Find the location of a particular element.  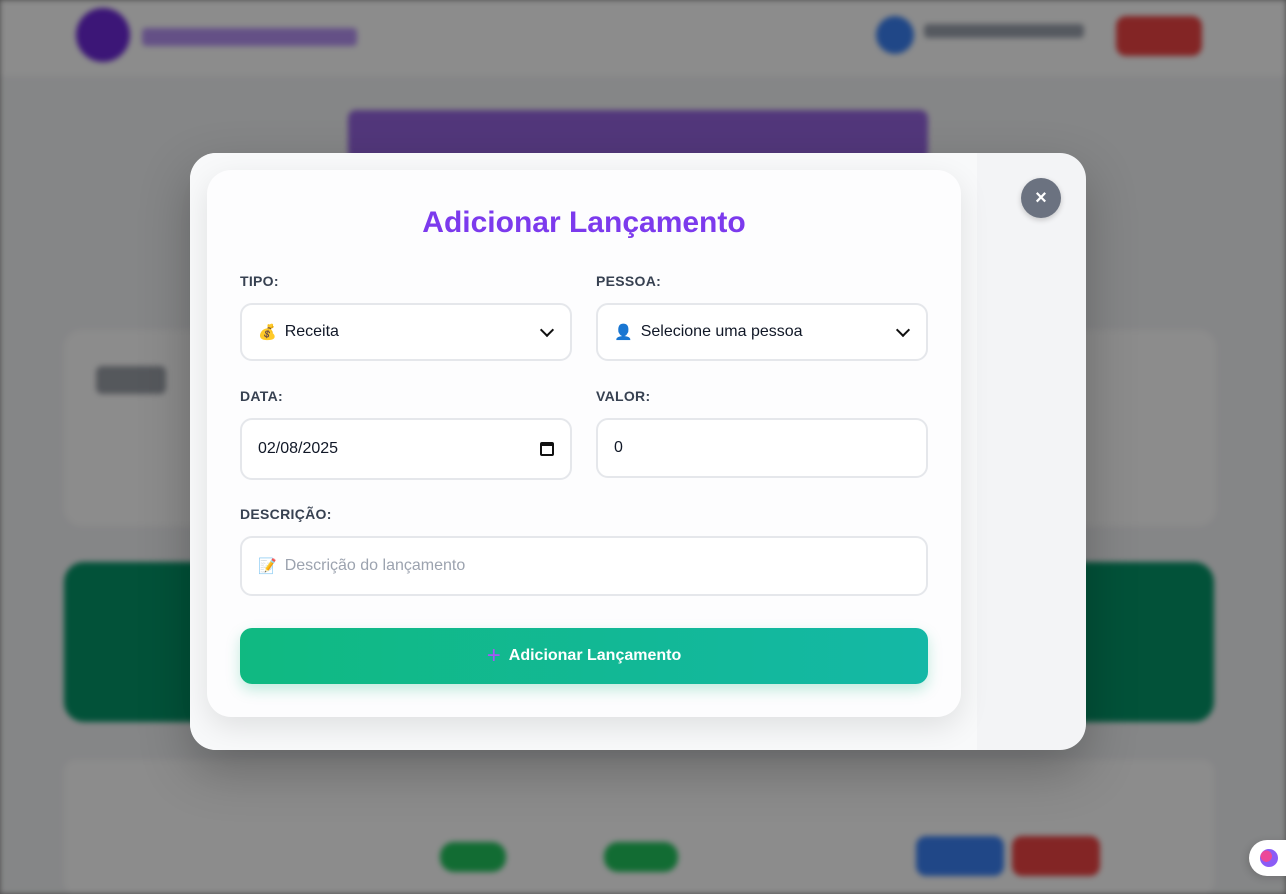

close-button: × is located at coordinates (1041, 198).